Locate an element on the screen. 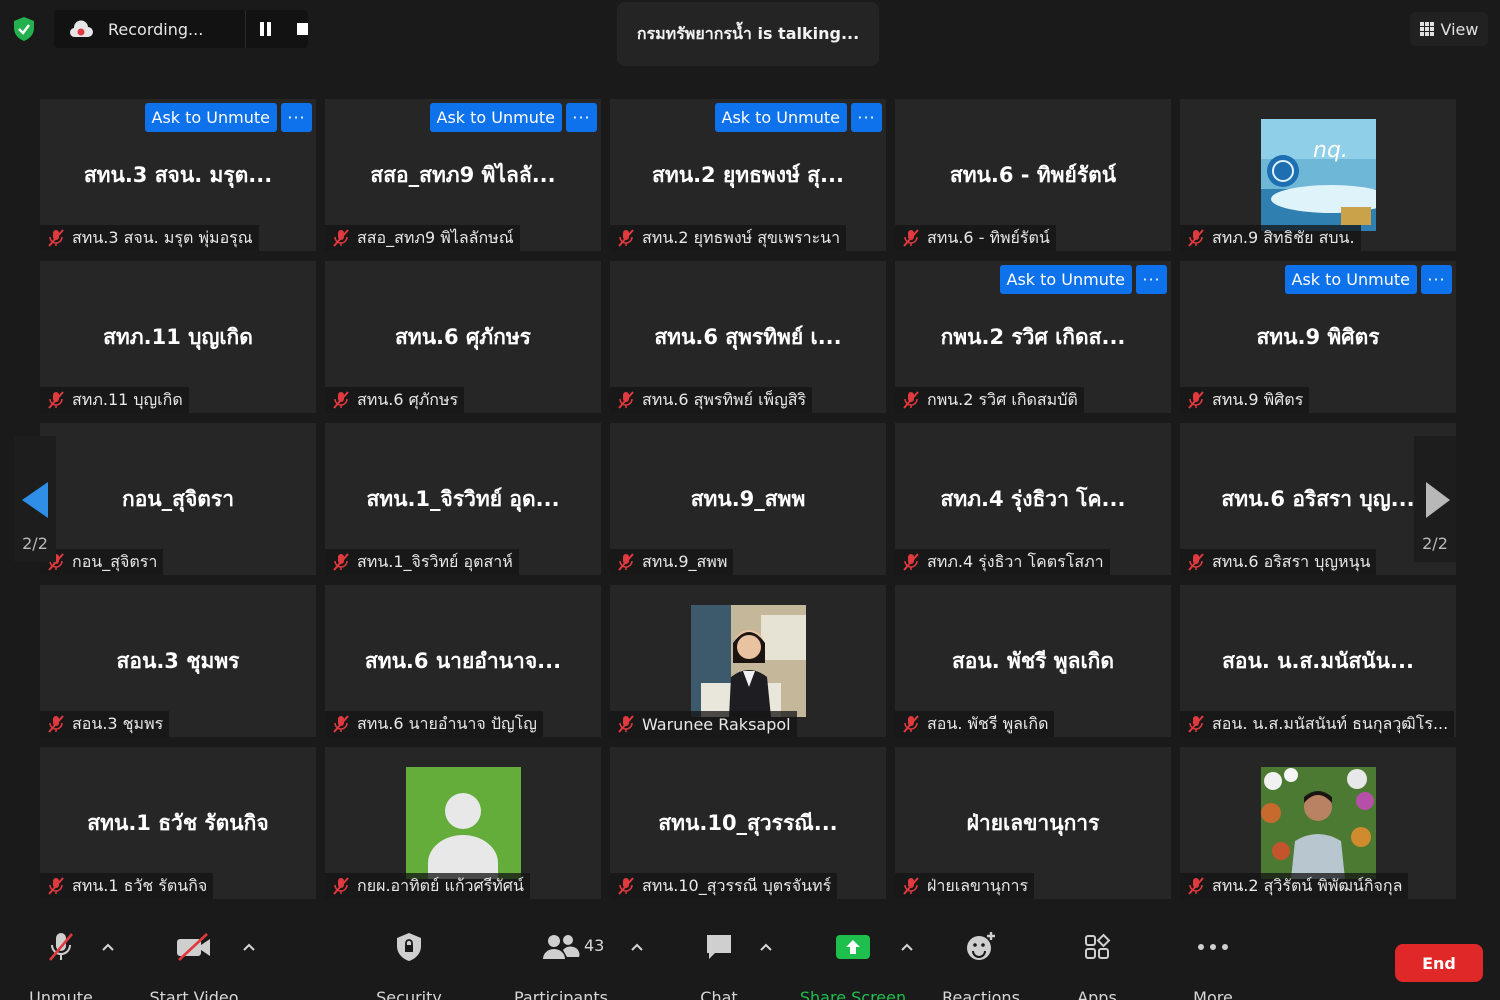 The image size is (1500, 1000). participant-tile: สทน.6 นายอำนาจ... สทน.6 นายอำนาจ ปัญโญ is located at coordinates (463, 661).